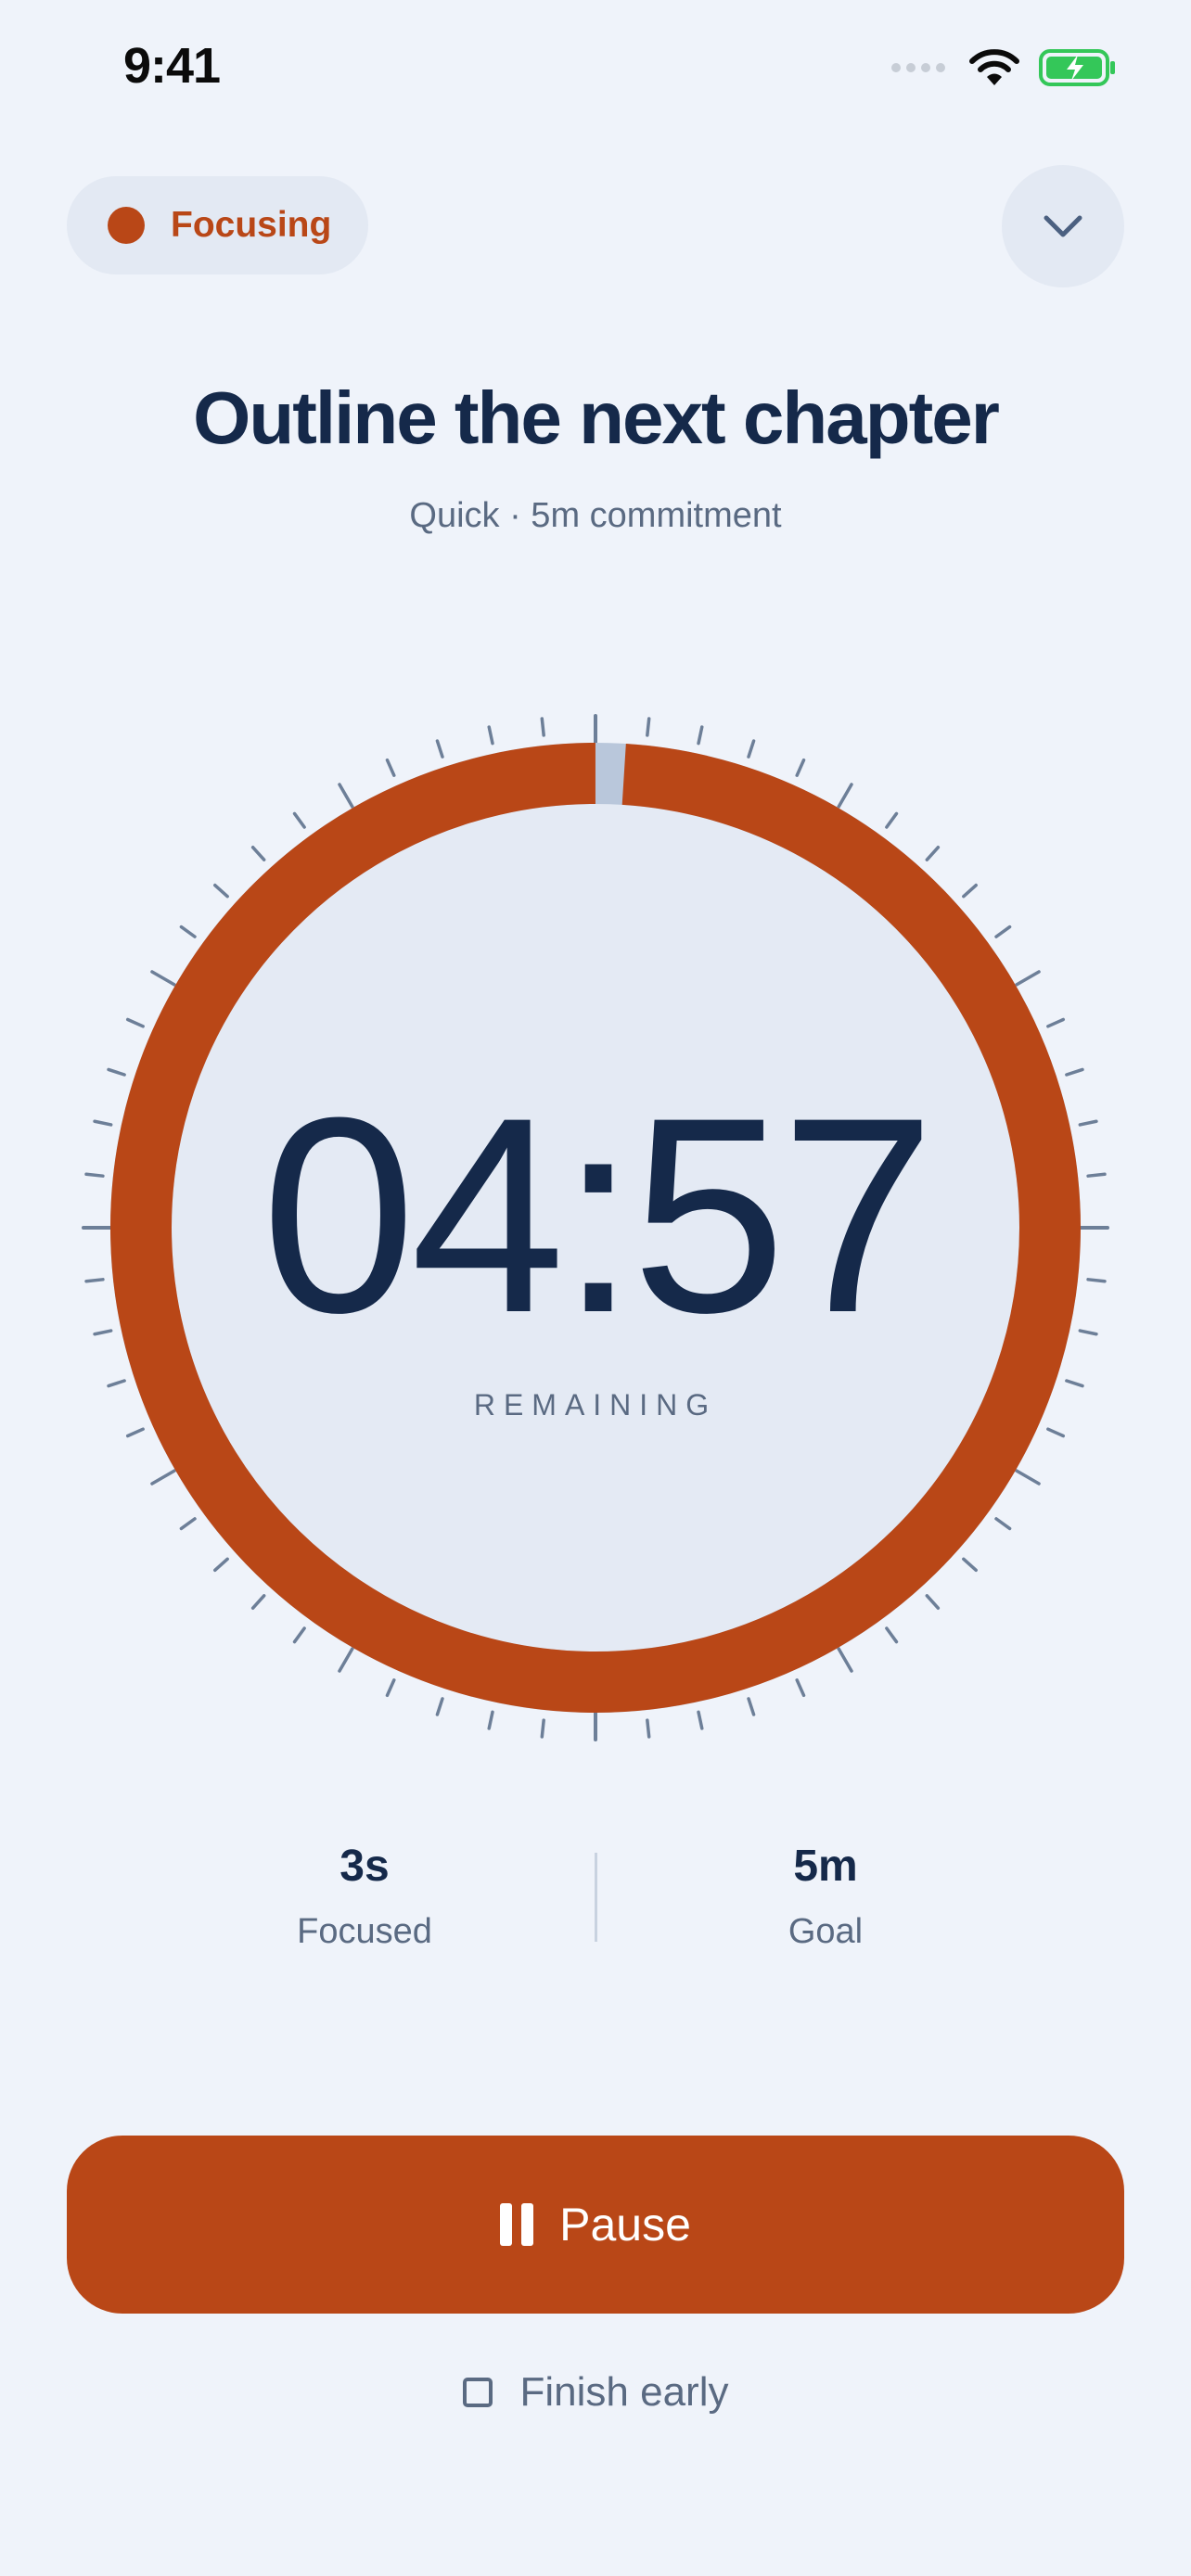 This screenshot has height=2576, width=1191. Describe the element at coordinates (595, 515) in the screenshot. I see `task-subtitle: Quick · 5m commitment` at that location.